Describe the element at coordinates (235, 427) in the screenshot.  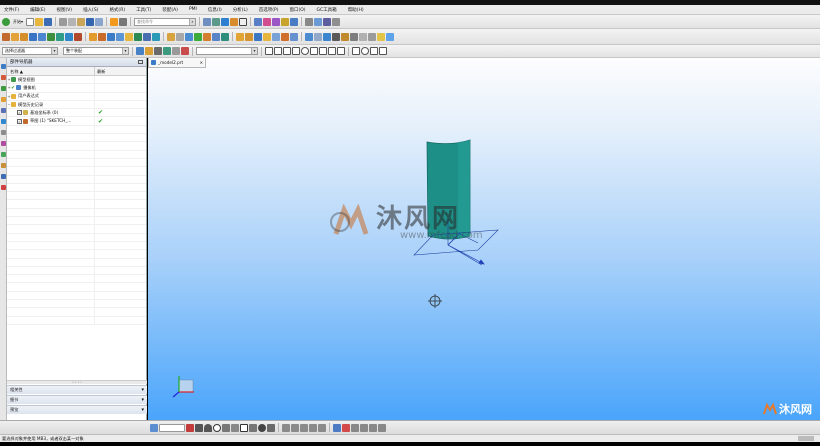
I see `chamfer-icon` at that location.